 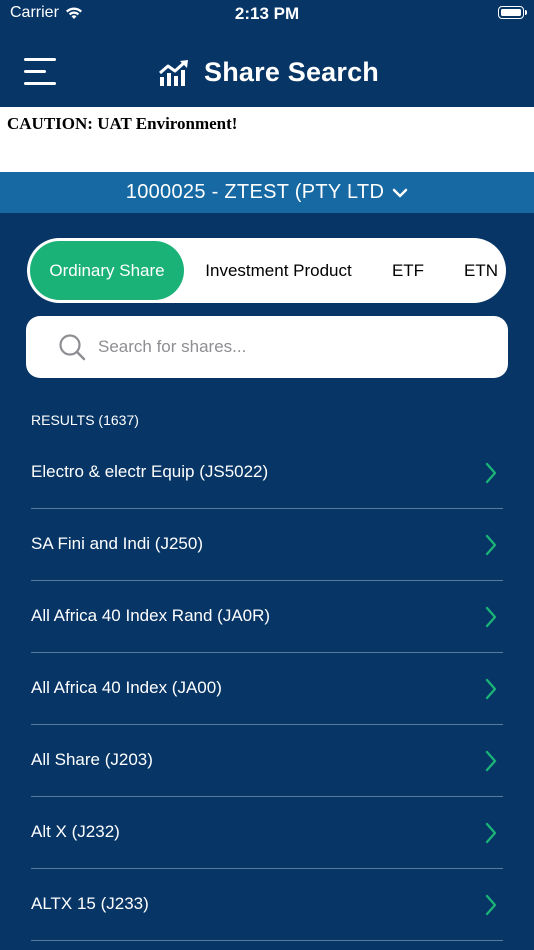 What do you see at coordinates (267, 905) in the screenshot?
I see `list-item: ALTX 15 (J233)` at bounding box center [267, 905].